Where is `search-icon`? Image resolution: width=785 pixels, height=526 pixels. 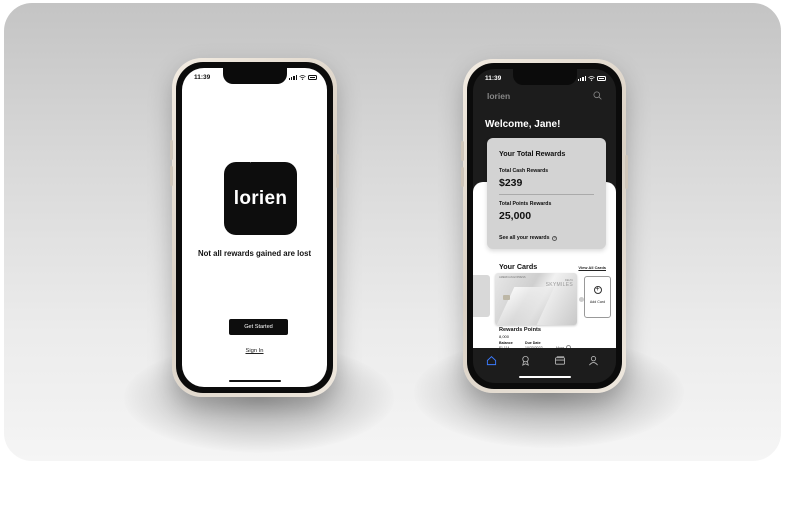
search-icon is located at coordinates (597, 95).